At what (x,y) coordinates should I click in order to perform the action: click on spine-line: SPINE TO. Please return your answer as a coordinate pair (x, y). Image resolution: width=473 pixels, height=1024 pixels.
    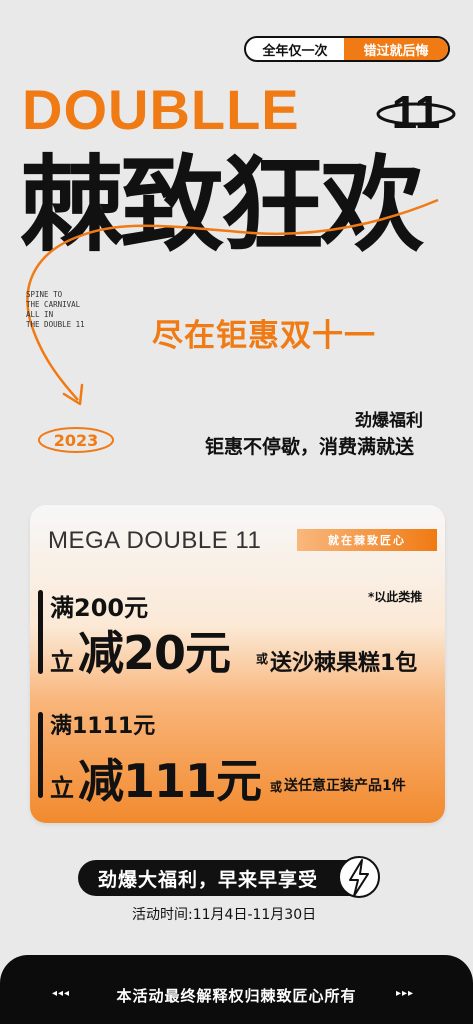
    Looking at the image, I should click on (44, 294).